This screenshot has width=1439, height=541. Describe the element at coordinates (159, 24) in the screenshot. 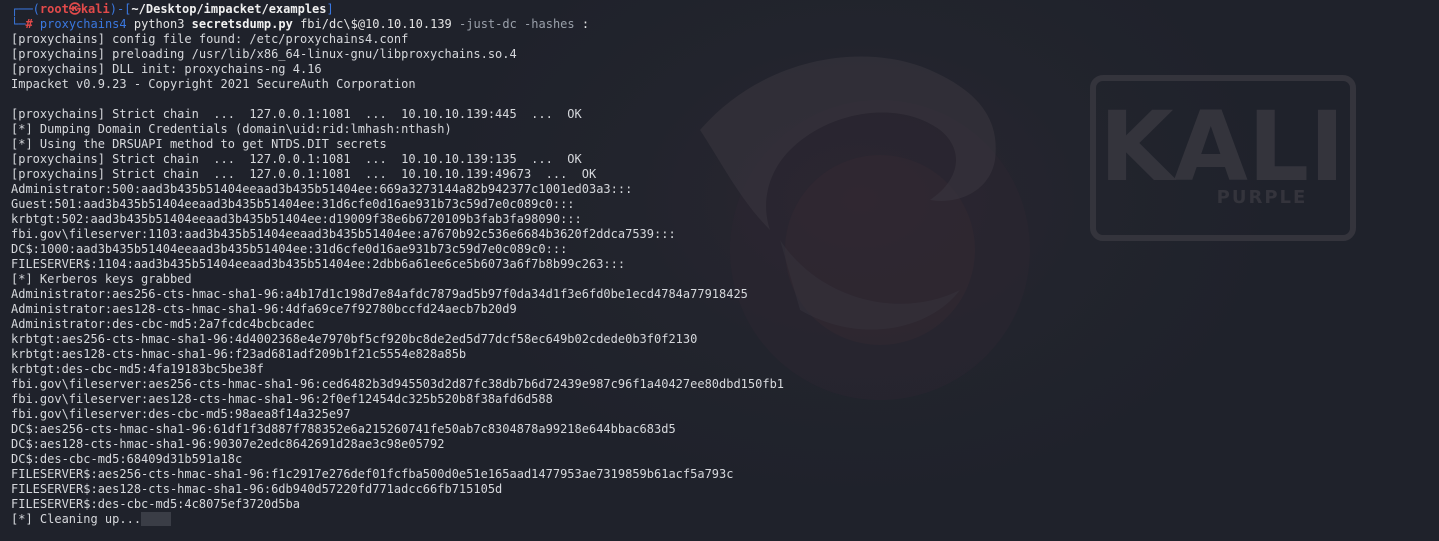

I see `command-interpreter: python3` at that location.